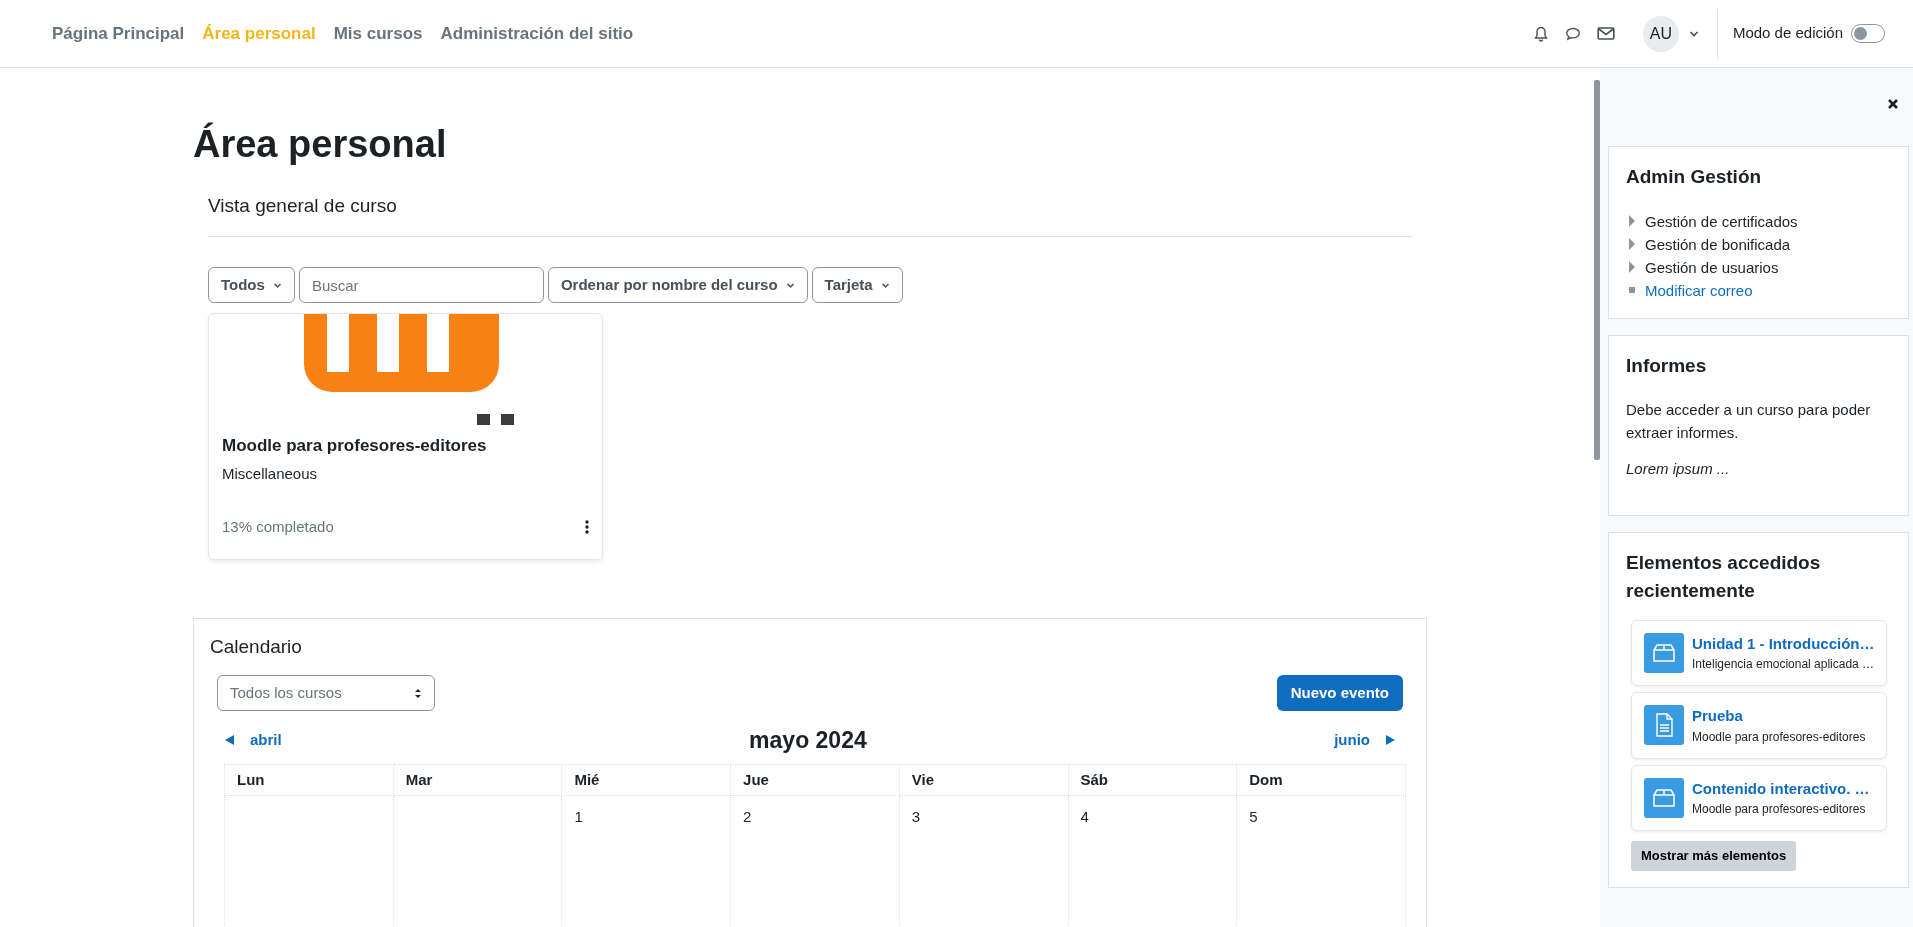 This screenshot has width=1913, height=927. Describe the element at coordinates (1253, 817) in the screenshot. I see `day-number: 5` at that location.